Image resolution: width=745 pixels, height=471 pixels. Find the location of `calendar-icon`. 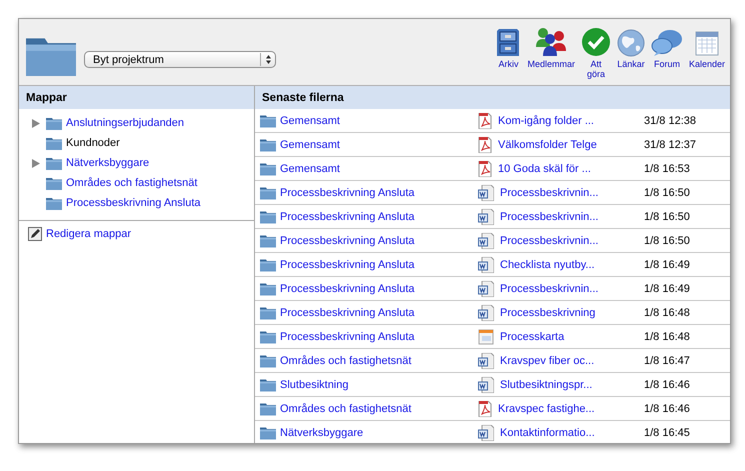

calendar-icon is located at coordinates (706, 43).